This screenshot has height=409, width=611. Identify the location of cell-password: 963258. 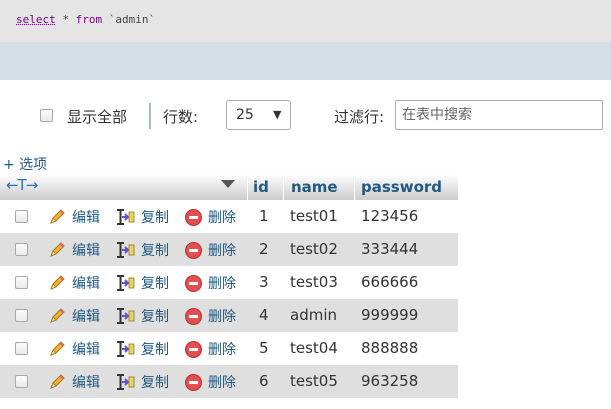
(390, 381).